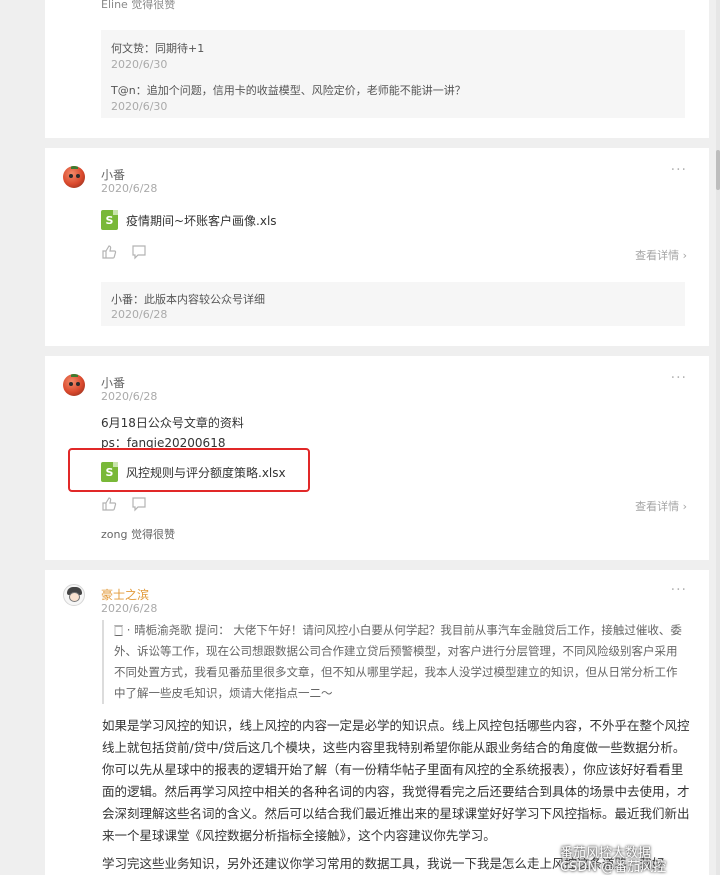 Image resolution: width=720 pixels, height=875 pixels. Describe the element at coordinates (288, 90) in the screenshot. I see `reply-text: T@n：追加个问题，信用卡的收益模型、风险定价，老师能不能讲一讲？` at that location.